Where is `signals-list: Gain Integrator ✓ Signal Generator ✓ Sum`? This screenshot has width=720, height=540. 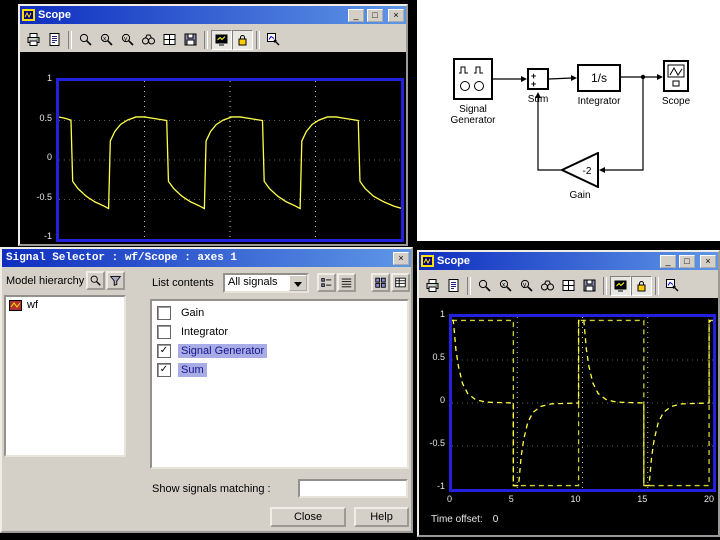
signals-list: Gain Integrator ✓ Signal Generator ✓ Sum is located at coordinates (279, 384).